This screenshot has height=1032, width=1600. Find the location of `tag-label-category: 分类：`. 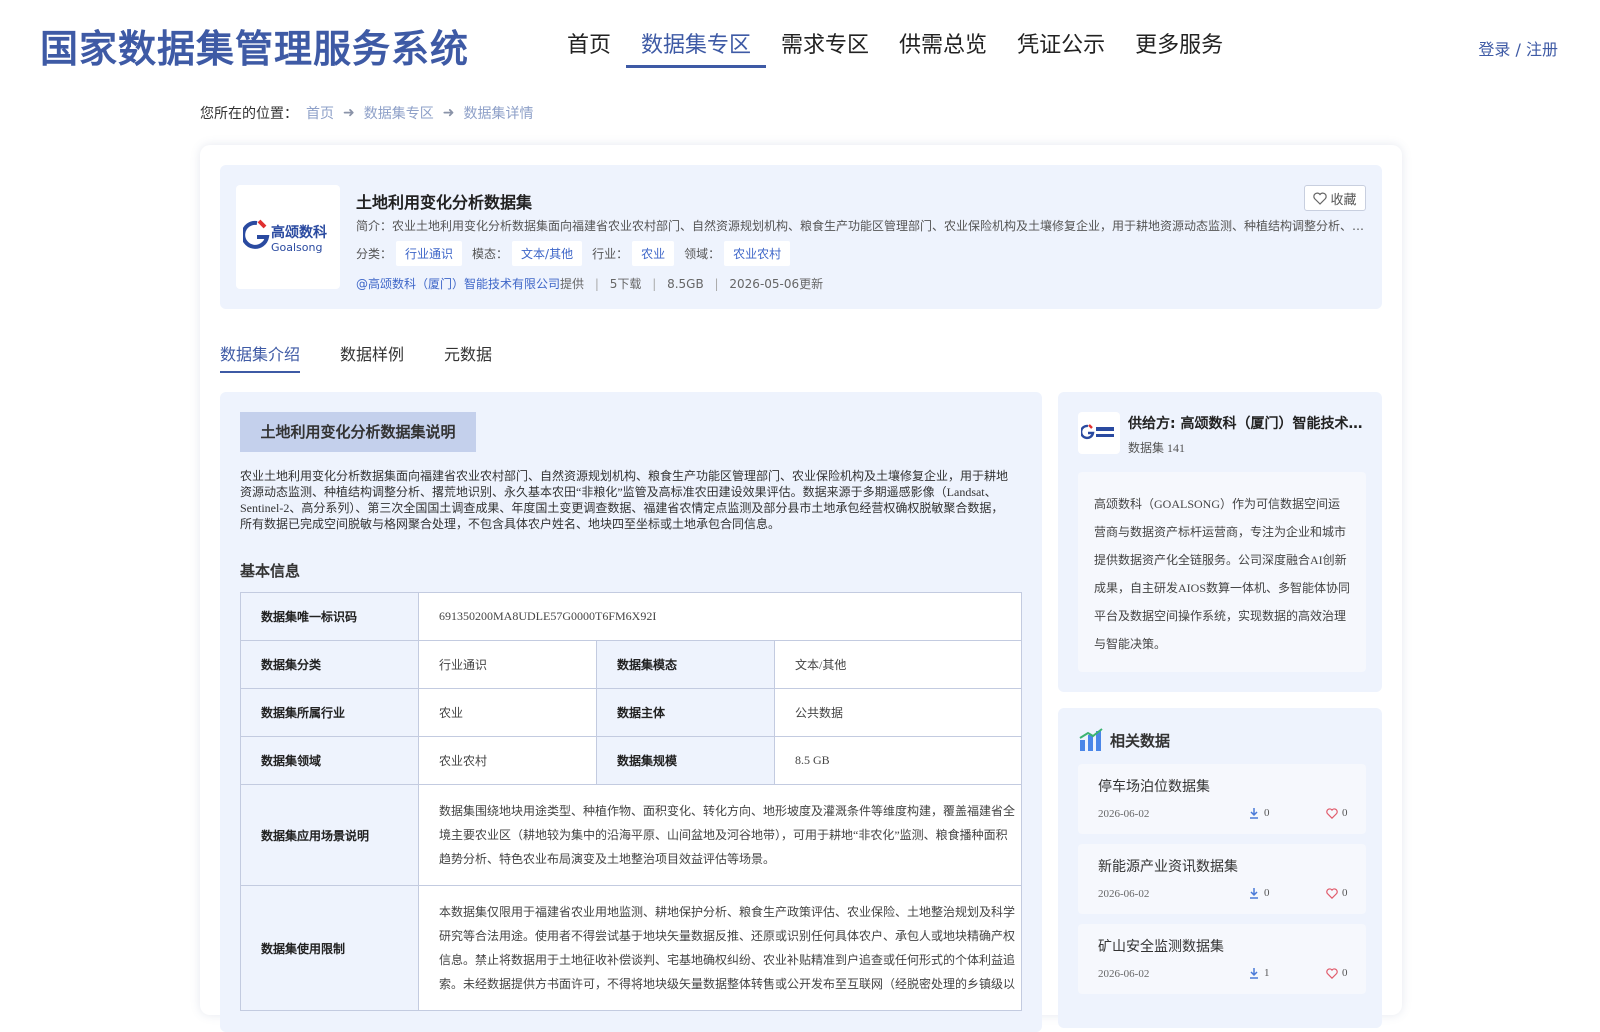

tag-label-category: 分类： is located at coordinates (374, 254).